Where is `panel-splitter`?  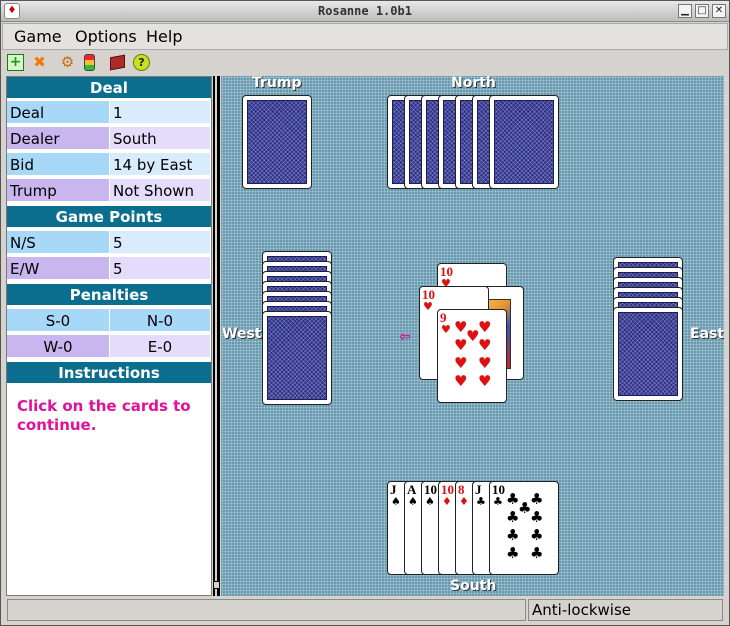 panel-splitter is located at coordinates (216, 336).